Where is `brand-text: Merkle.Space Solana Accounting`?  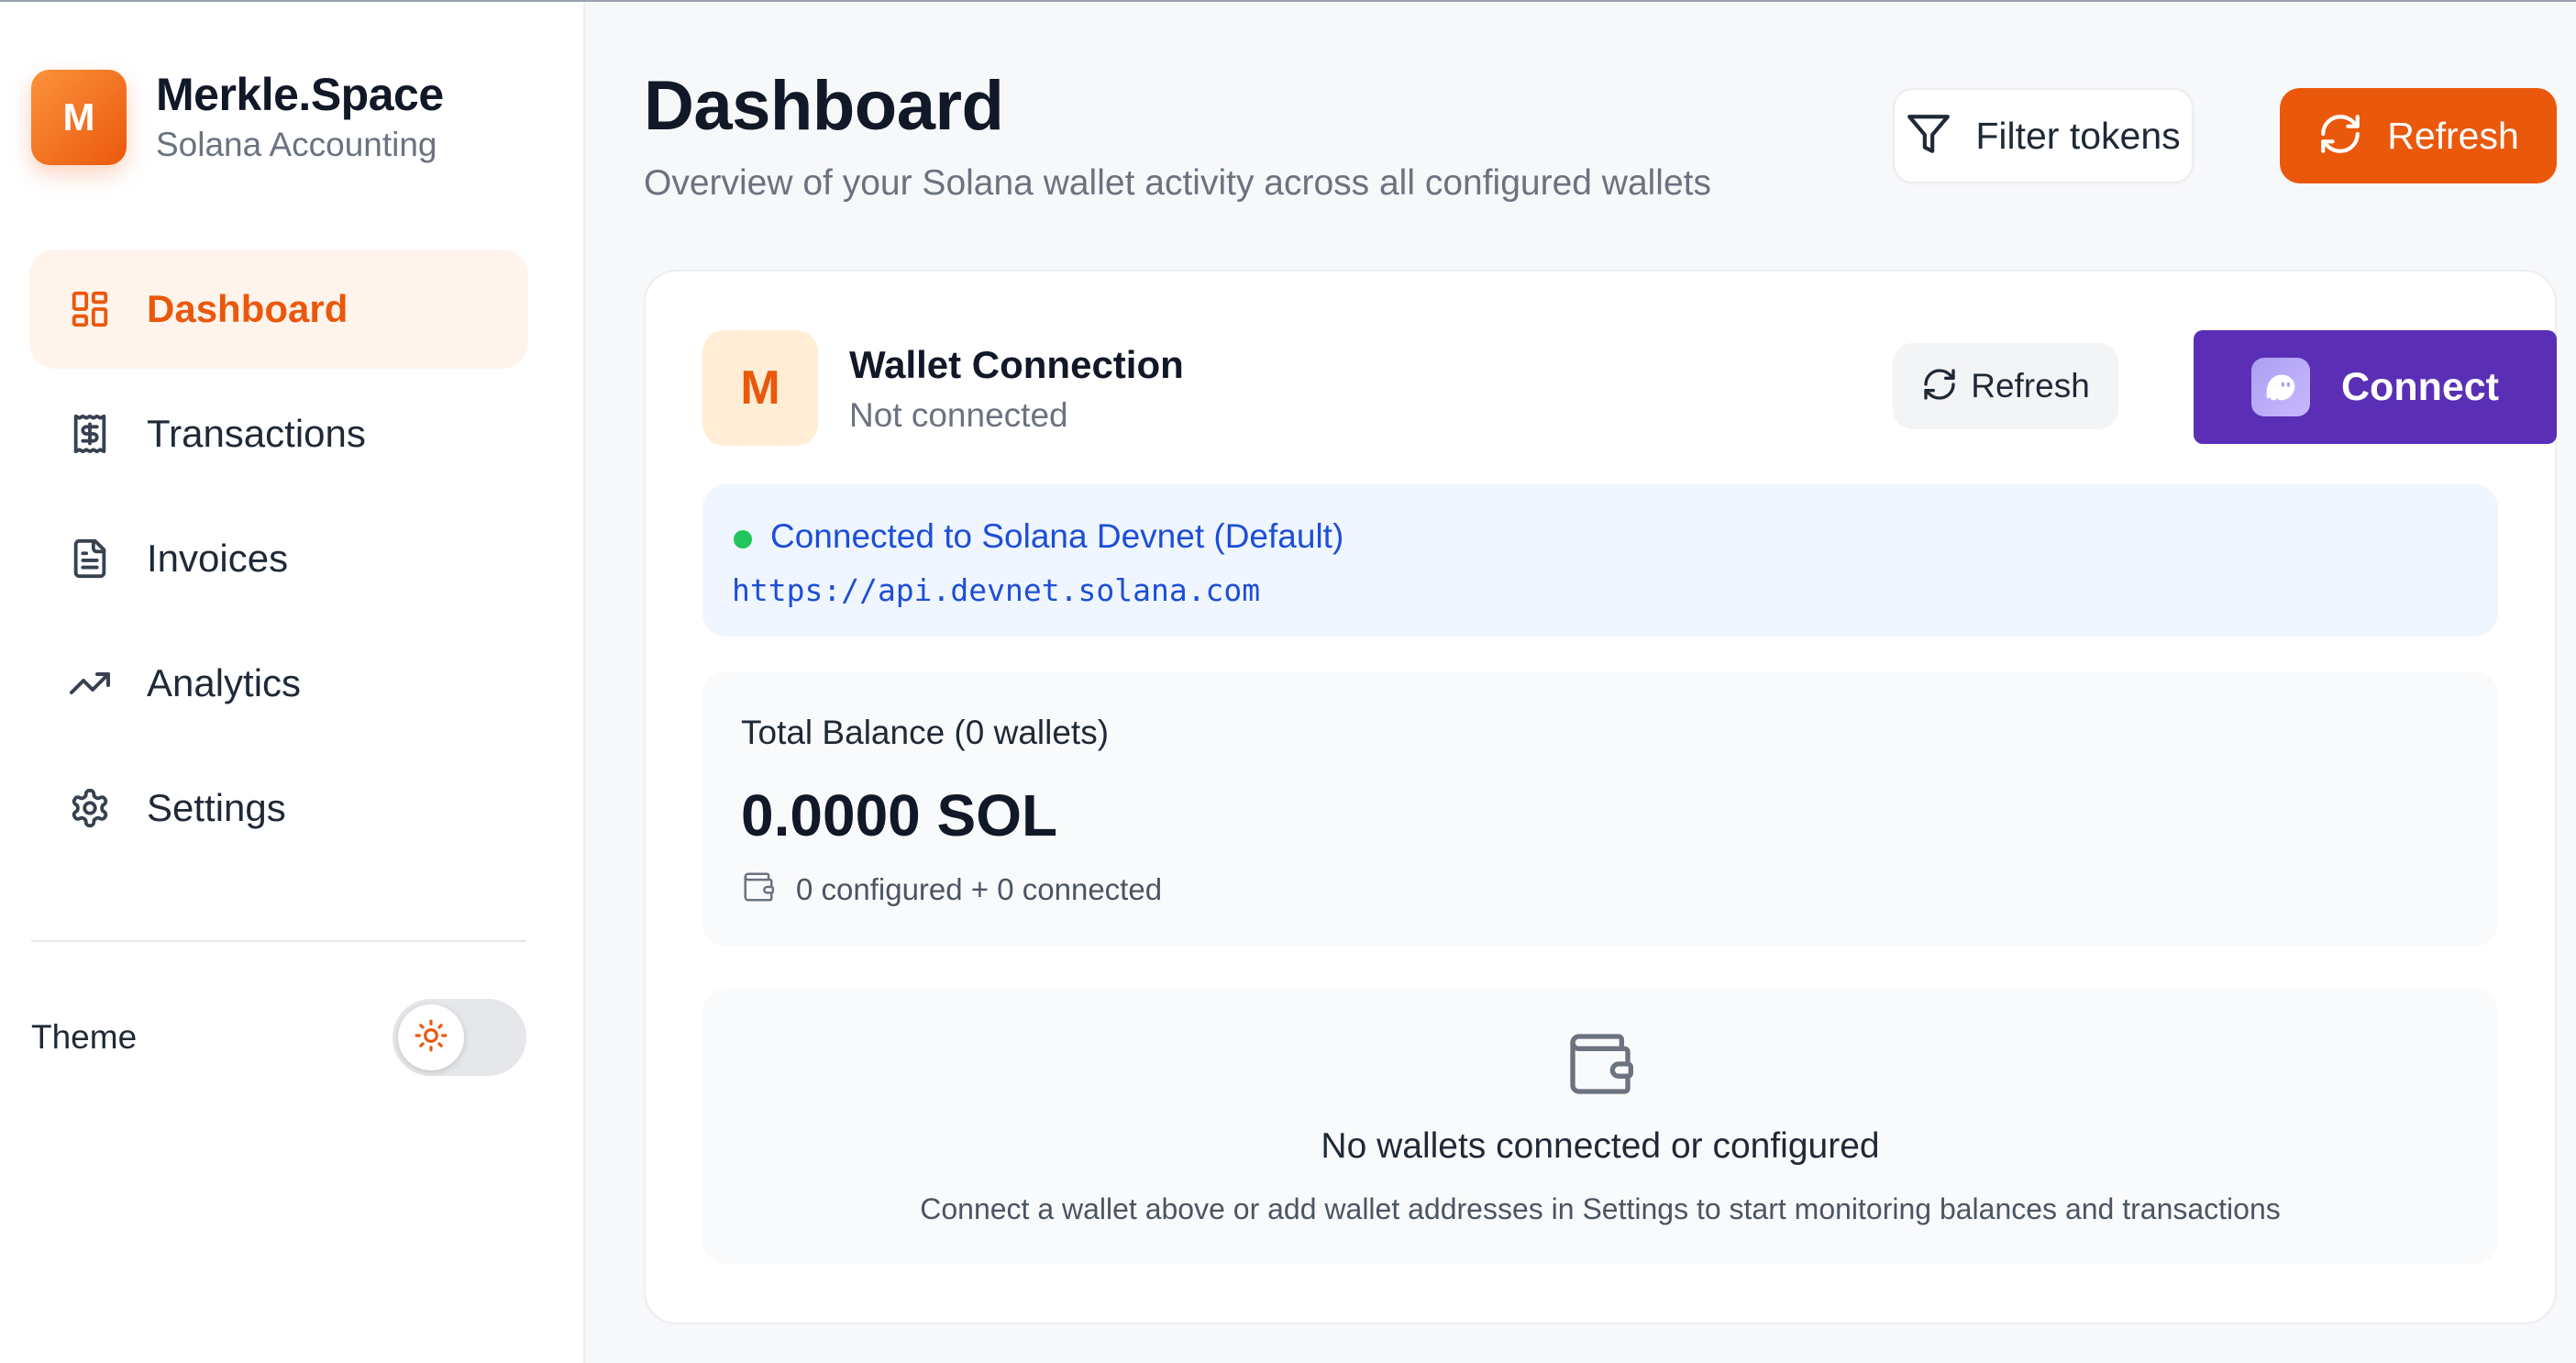
brand-text: Merkle.Space Solana Accounting is located at coordinates (300, 117).